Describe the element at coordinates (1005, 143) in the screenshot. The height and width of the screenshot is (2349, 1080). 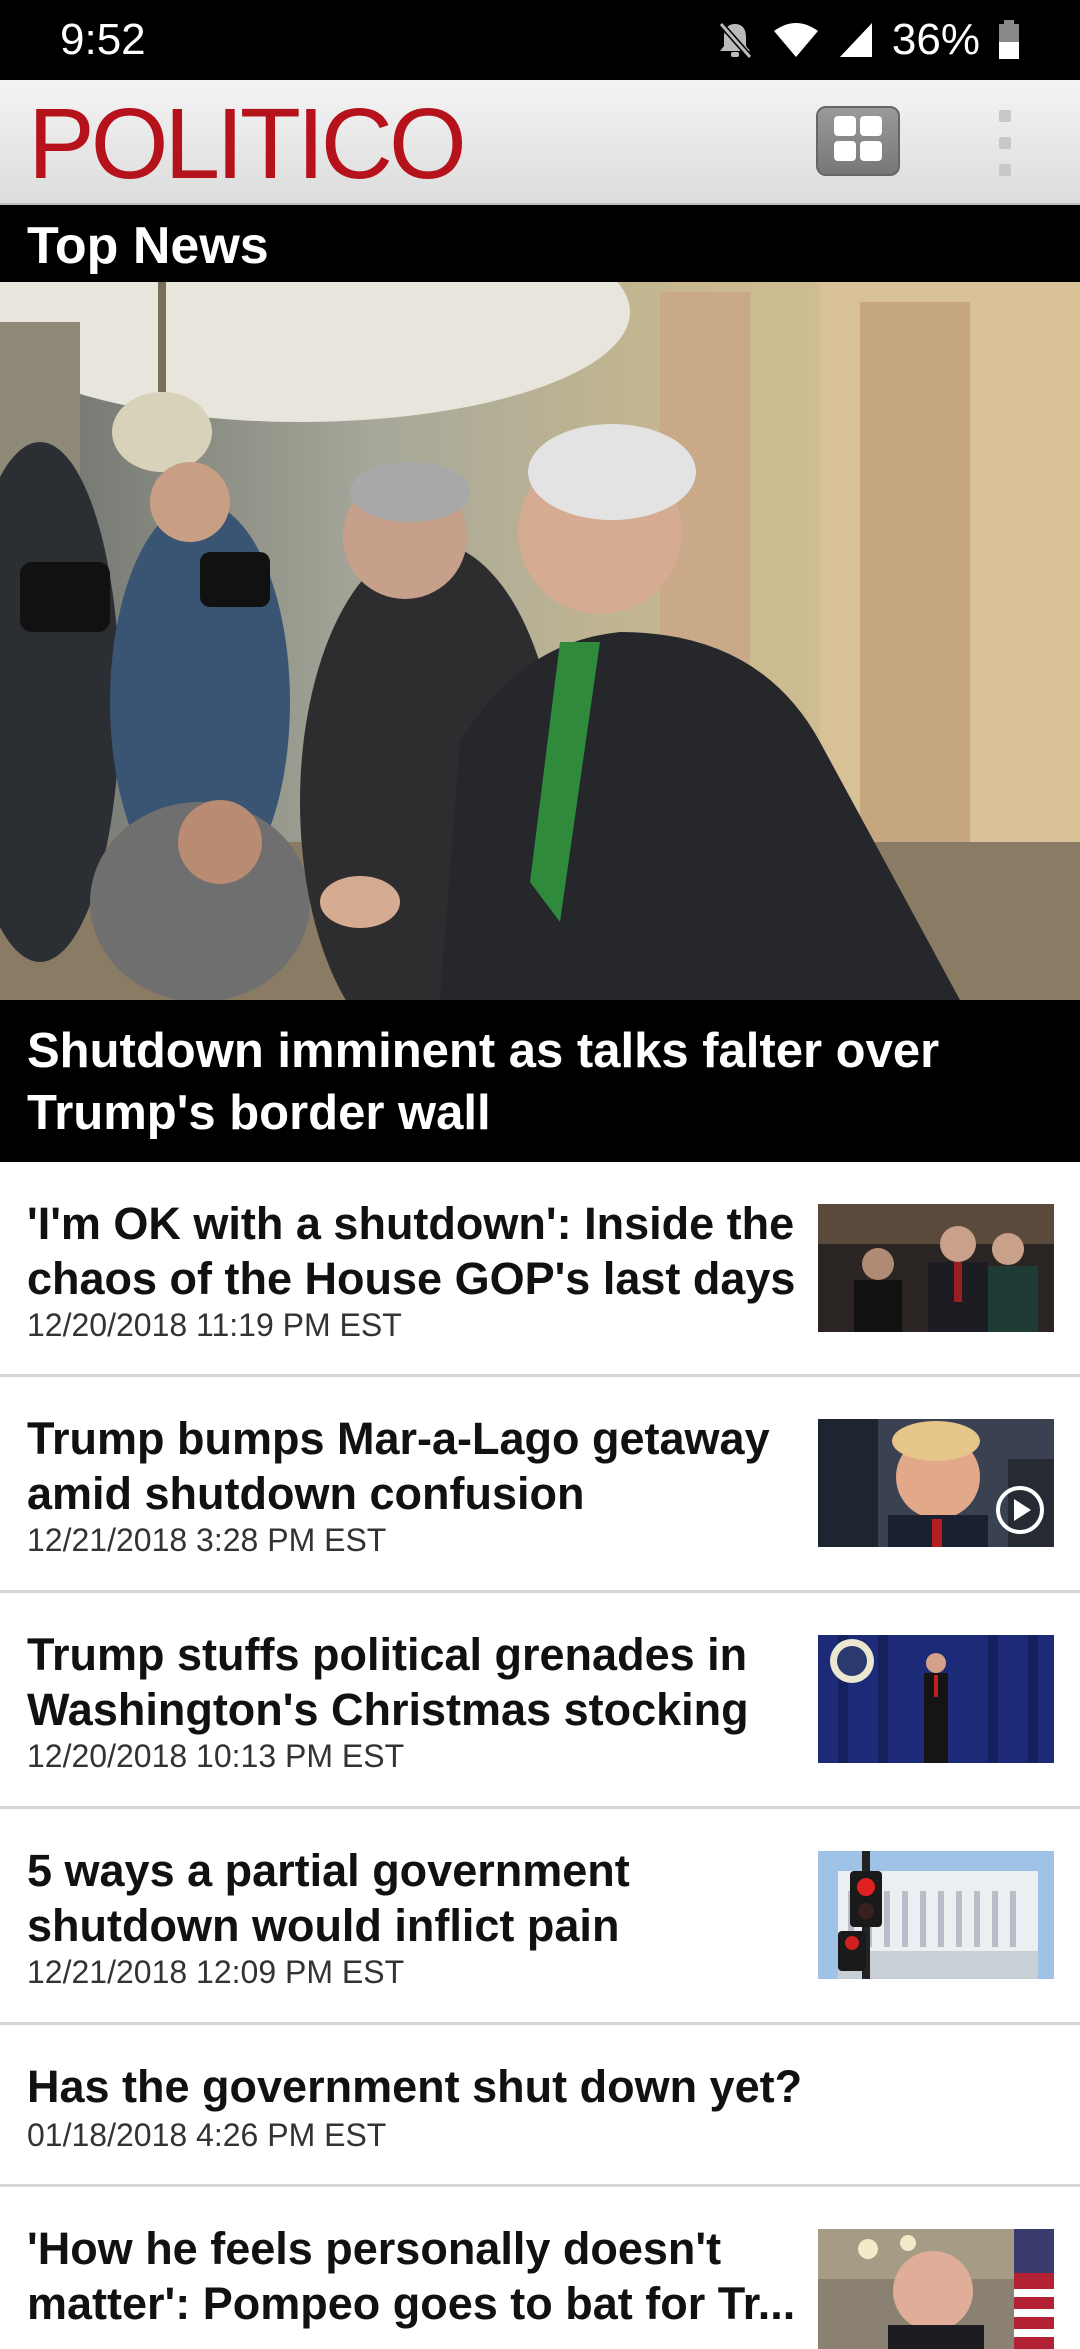
I see `overflow-menu-button` at that location.